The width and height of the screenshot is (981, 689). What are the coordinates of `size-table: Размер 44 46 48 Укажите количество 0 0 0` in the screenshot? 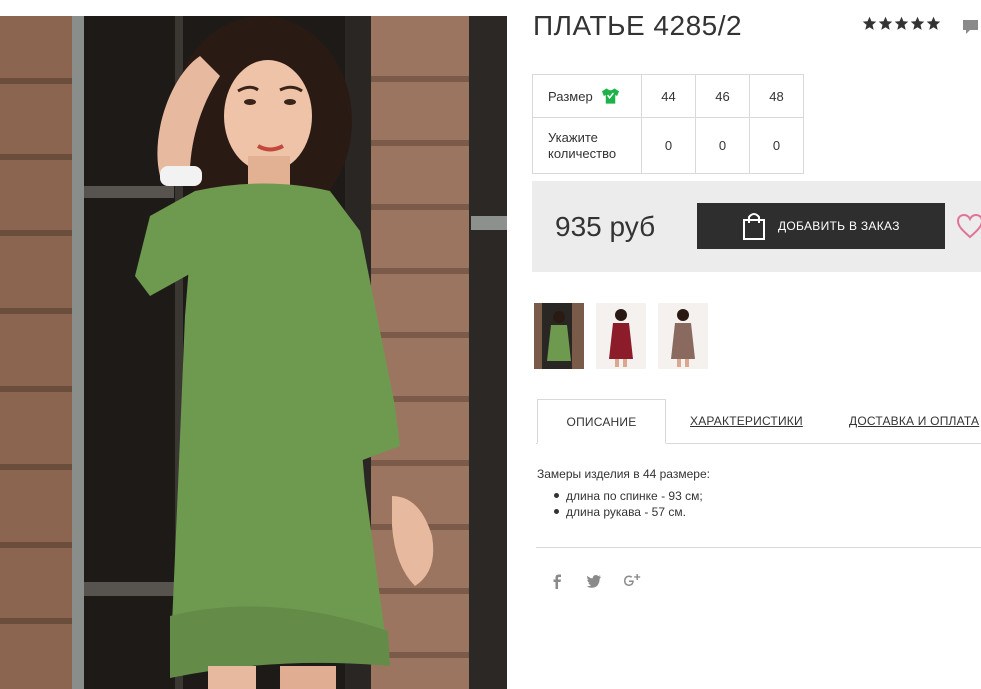 It's located at (668, 124).